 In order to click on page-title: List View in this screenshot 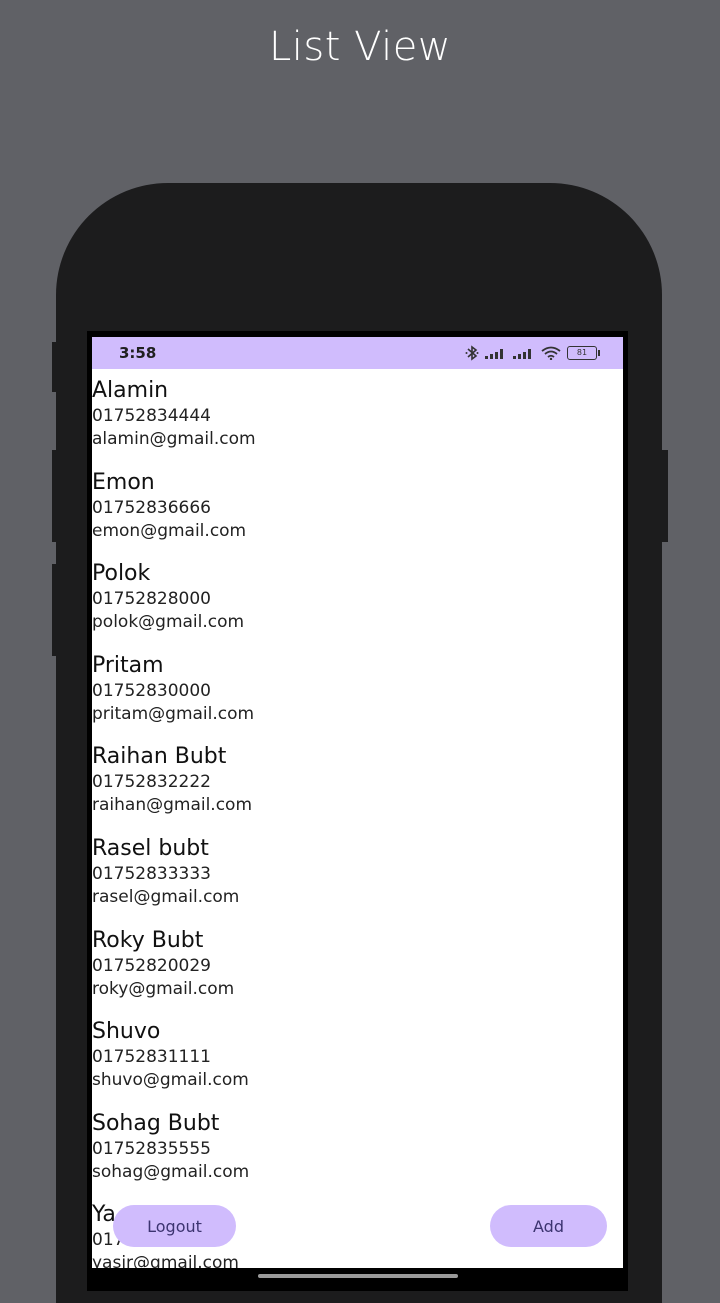, I will do `click(360, 47)`.